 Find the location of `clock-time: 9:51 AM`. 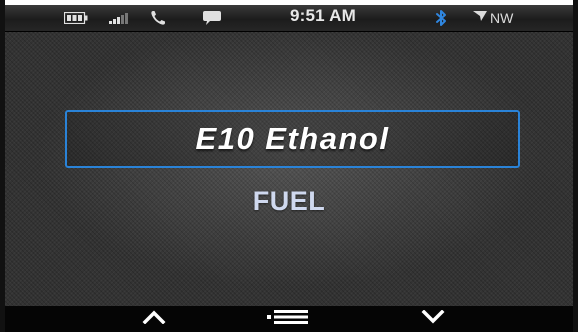

clock-time: 9:51 AM is located at coordinates (323, 15).